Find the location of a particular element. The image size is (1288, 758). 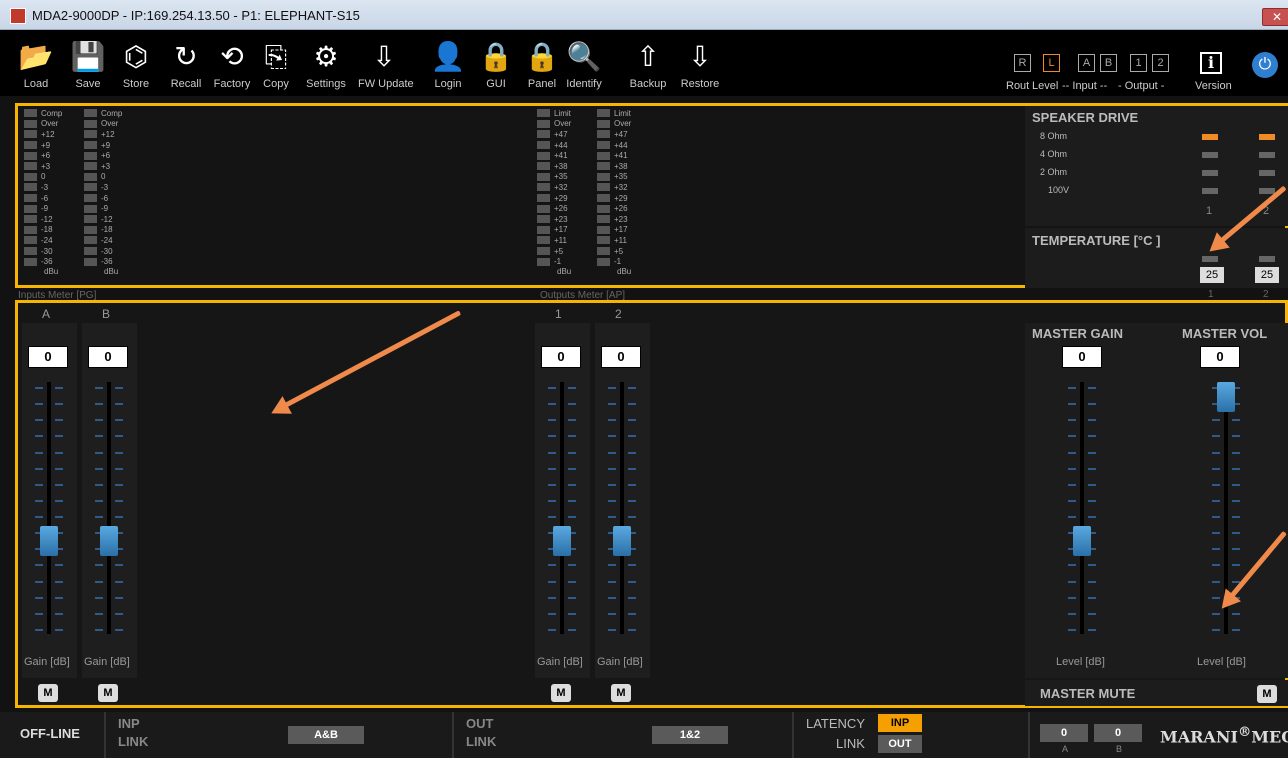

recall-button: ↻ Recall is located at coordinates (186, 62).